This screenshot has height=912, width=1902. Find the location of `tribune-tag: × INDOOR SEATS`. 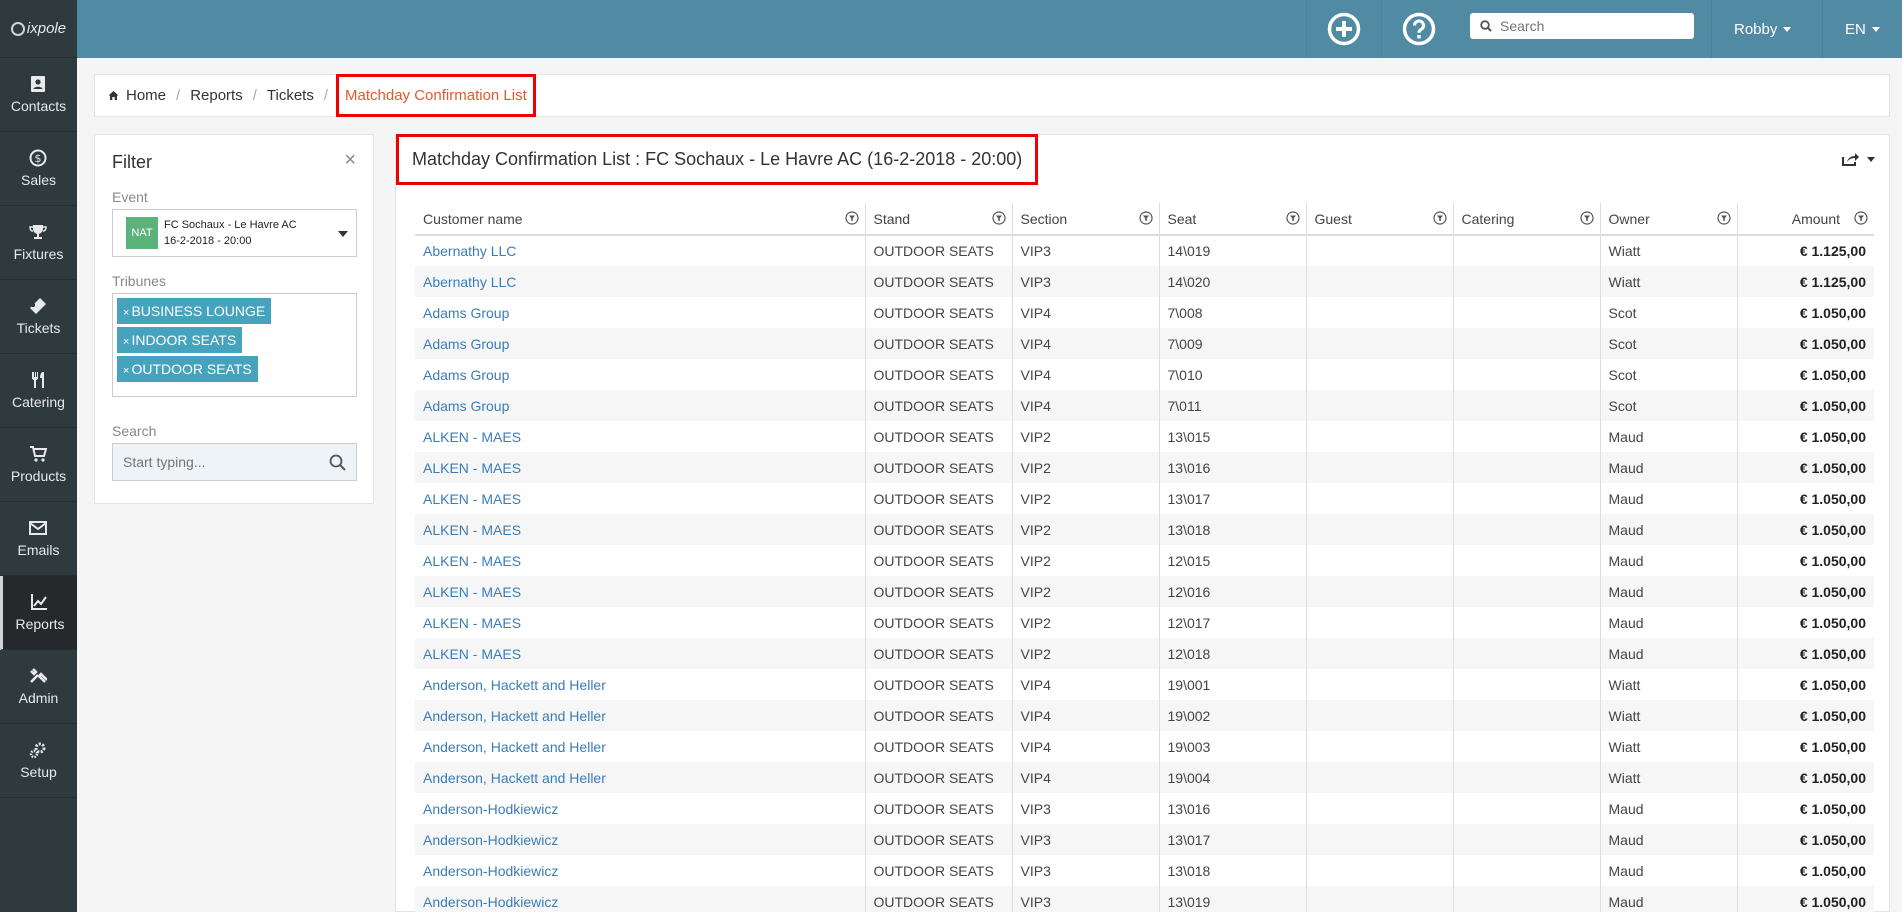

tribune-tag: × INDOOR SEATS is located at coordinates (180, 340).